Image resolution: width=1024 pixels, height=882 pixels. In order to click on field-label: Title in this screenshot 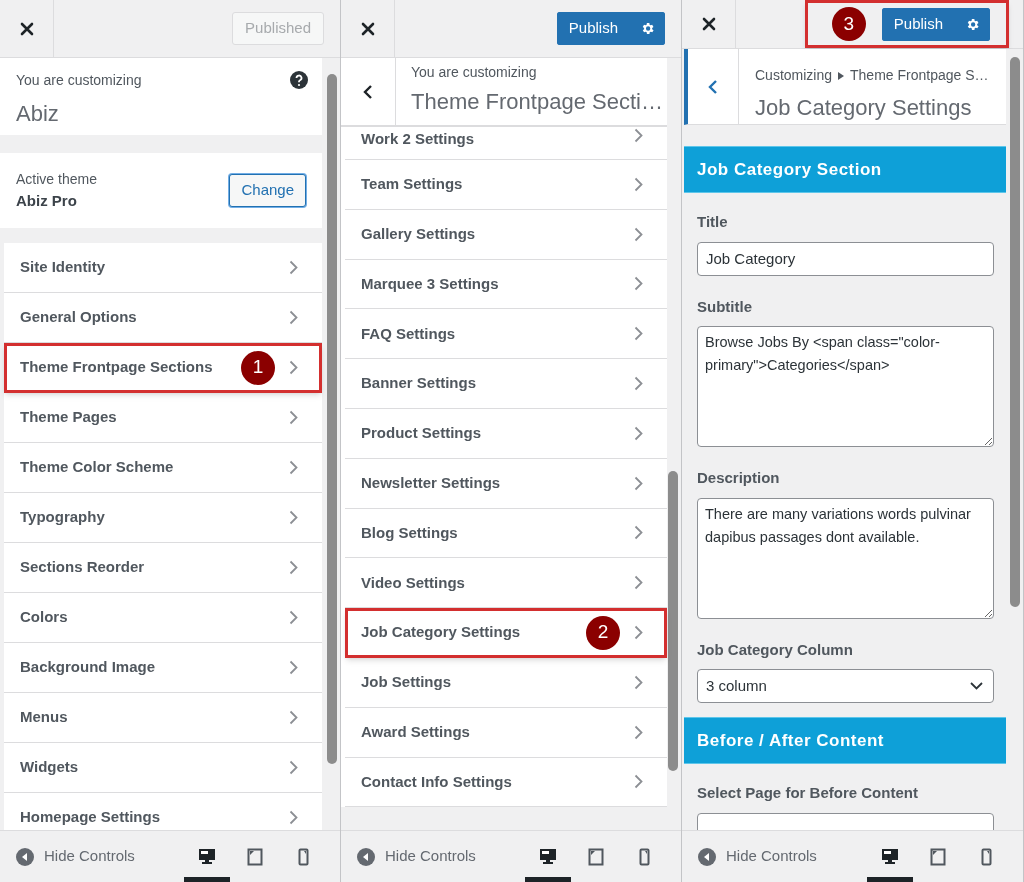, I will do `click(713, 222)`.